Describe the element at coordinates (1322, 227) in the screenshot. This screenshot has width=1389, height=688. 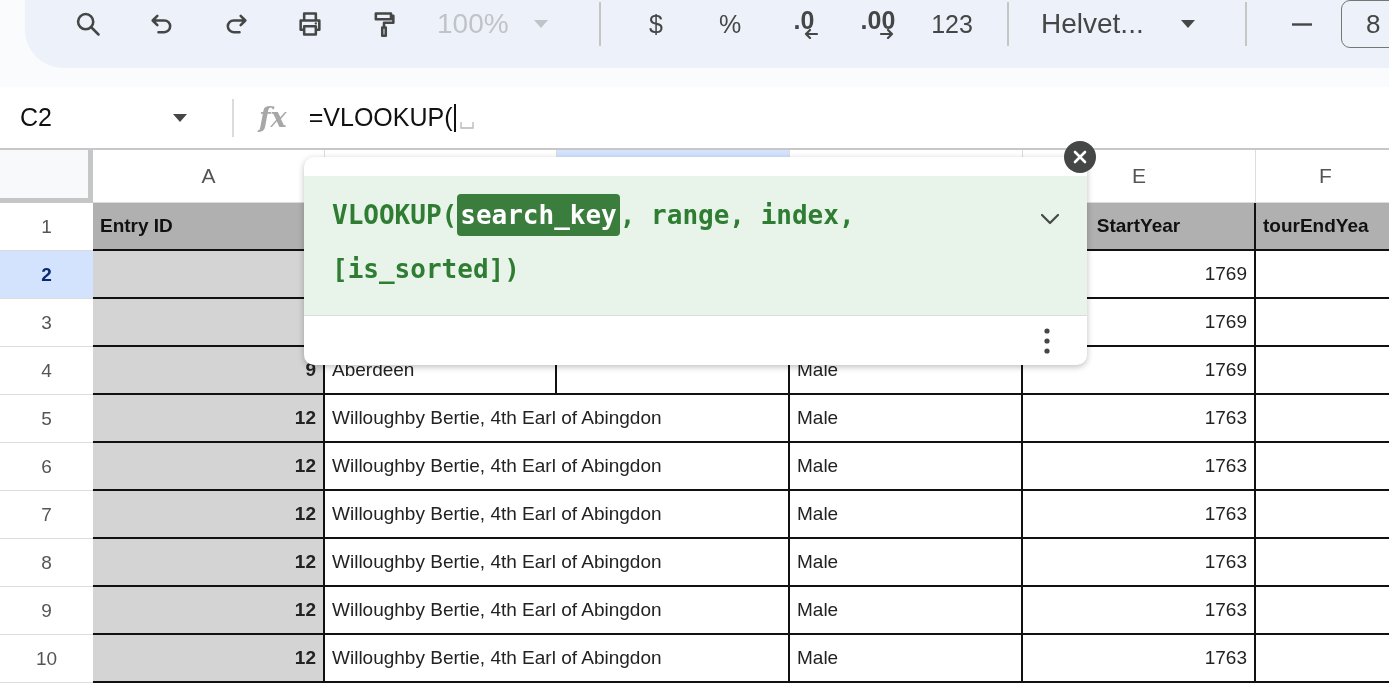
I see `table-cell: tourEndYea` at that location.